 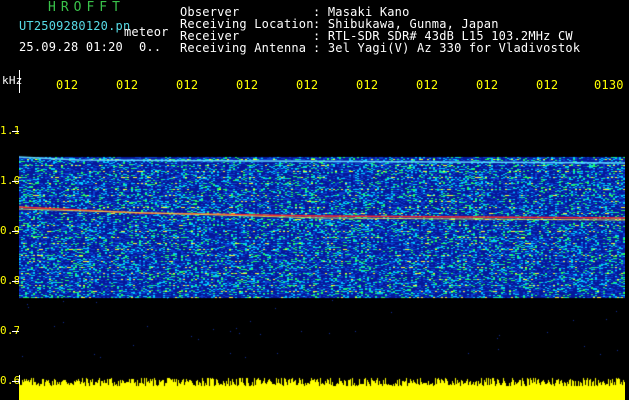 I want to click on app-title: HROFFT, so click(x=86, y=7).